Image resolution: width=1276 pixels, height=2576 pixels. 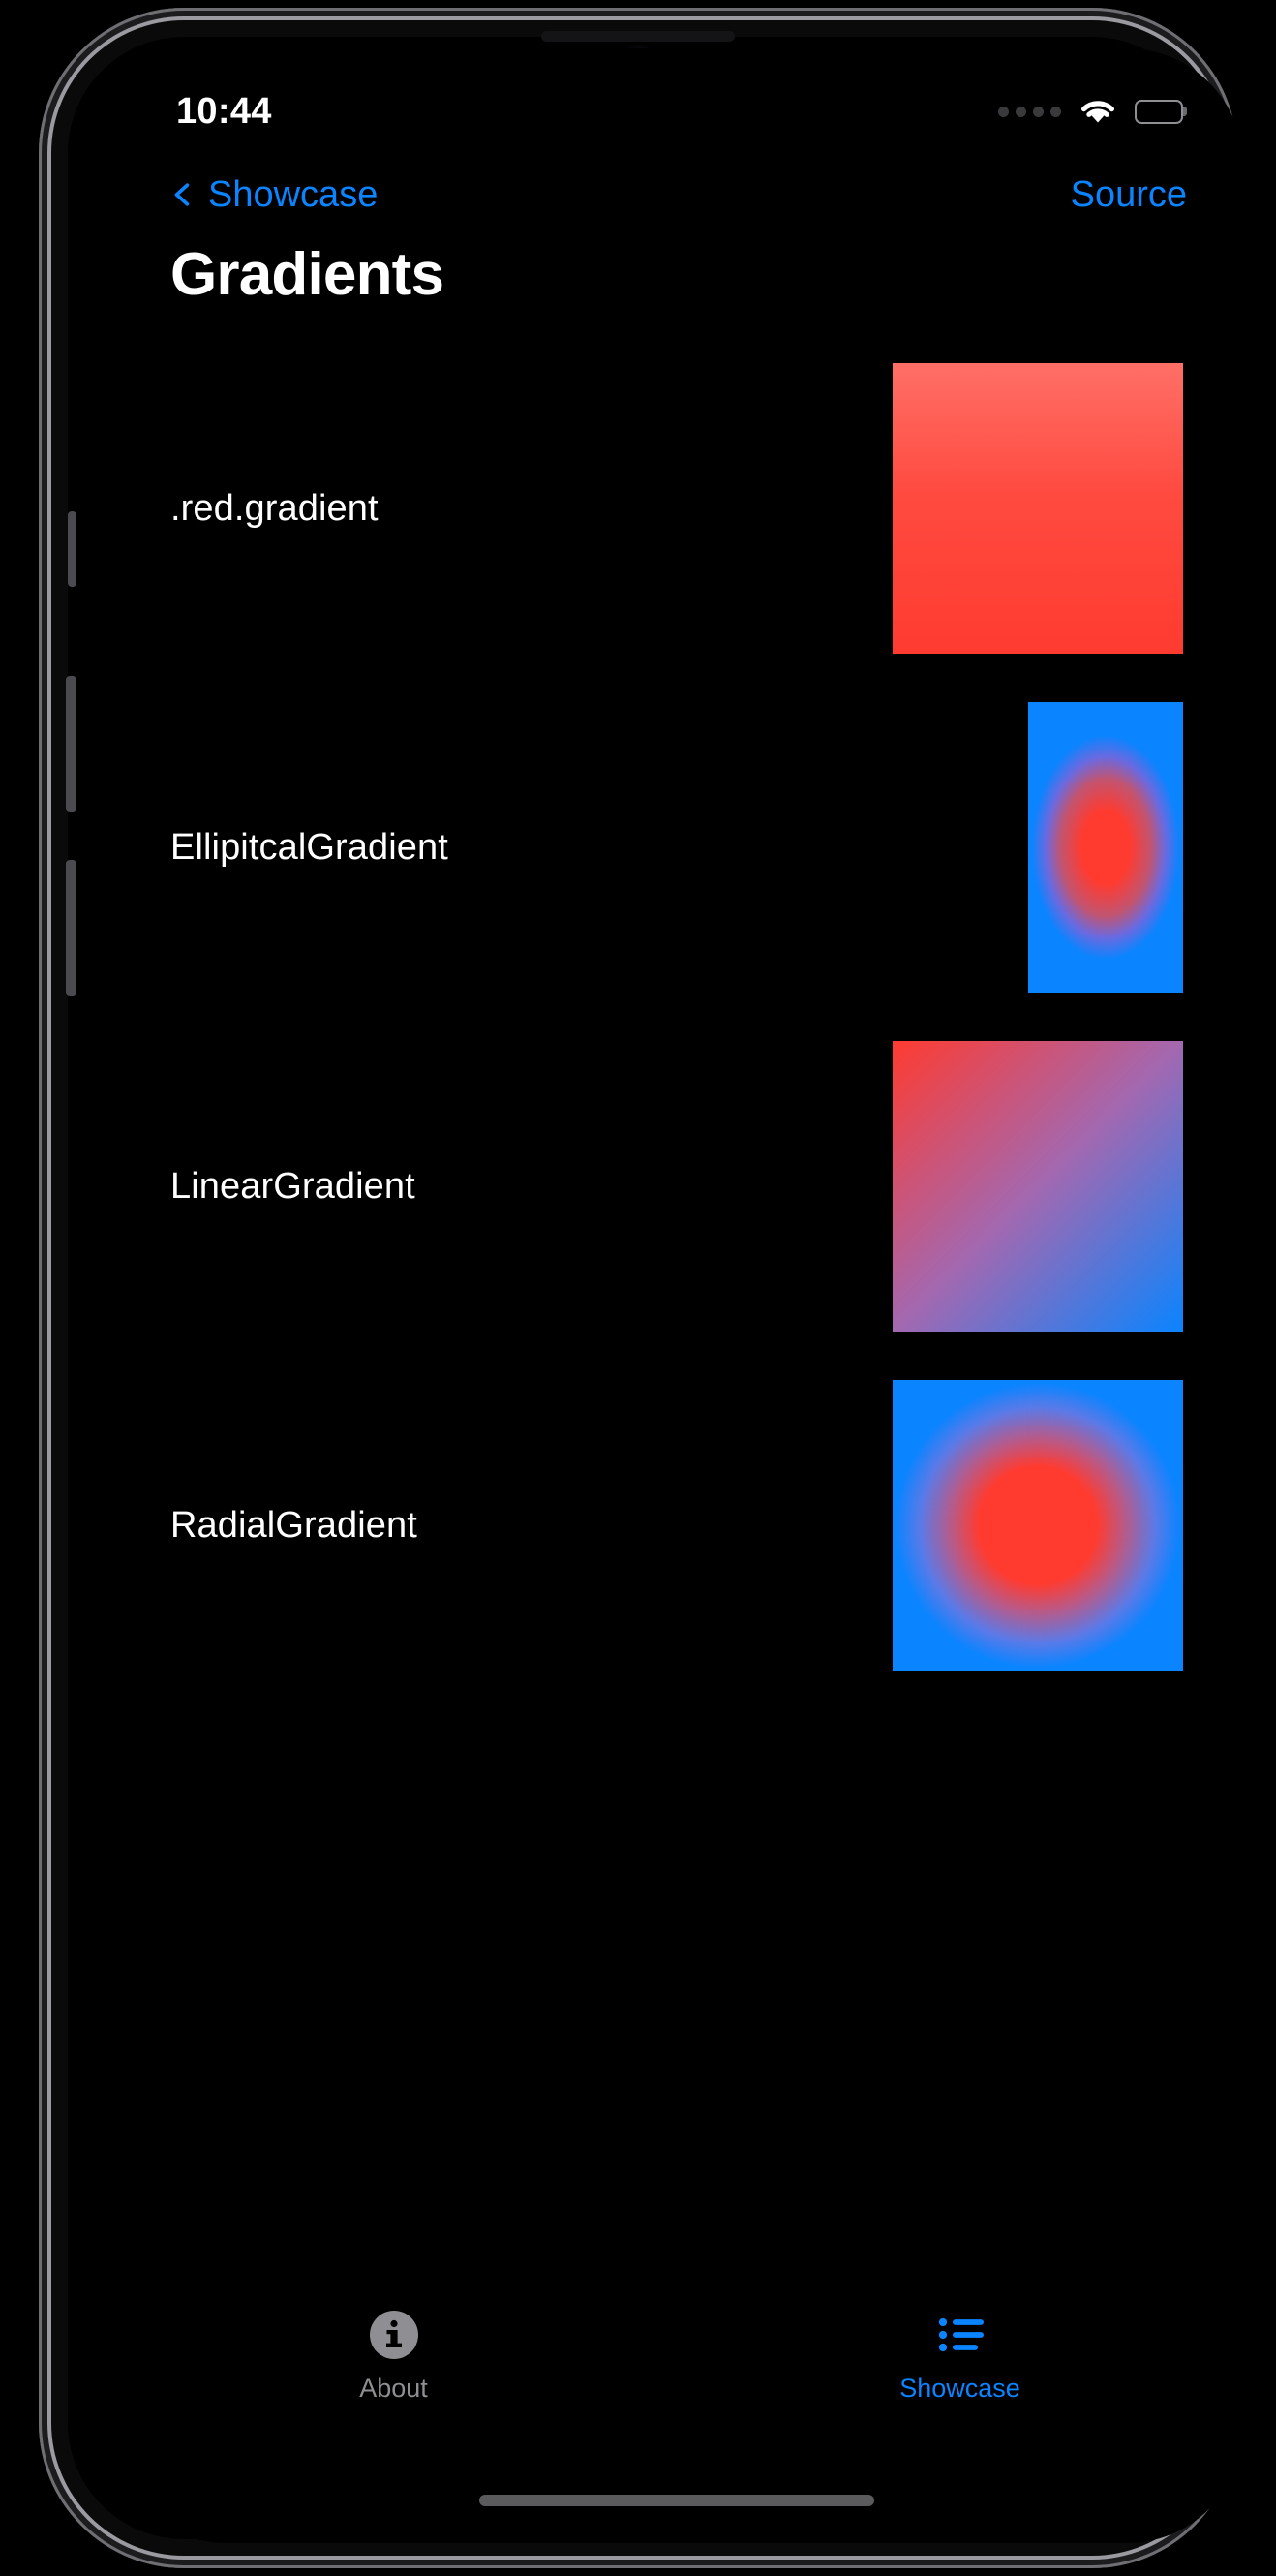 What do you see at coordinates (1097, 112) in the screenshot?
I see `wifi-icon` at bounding box center [1097, 112].